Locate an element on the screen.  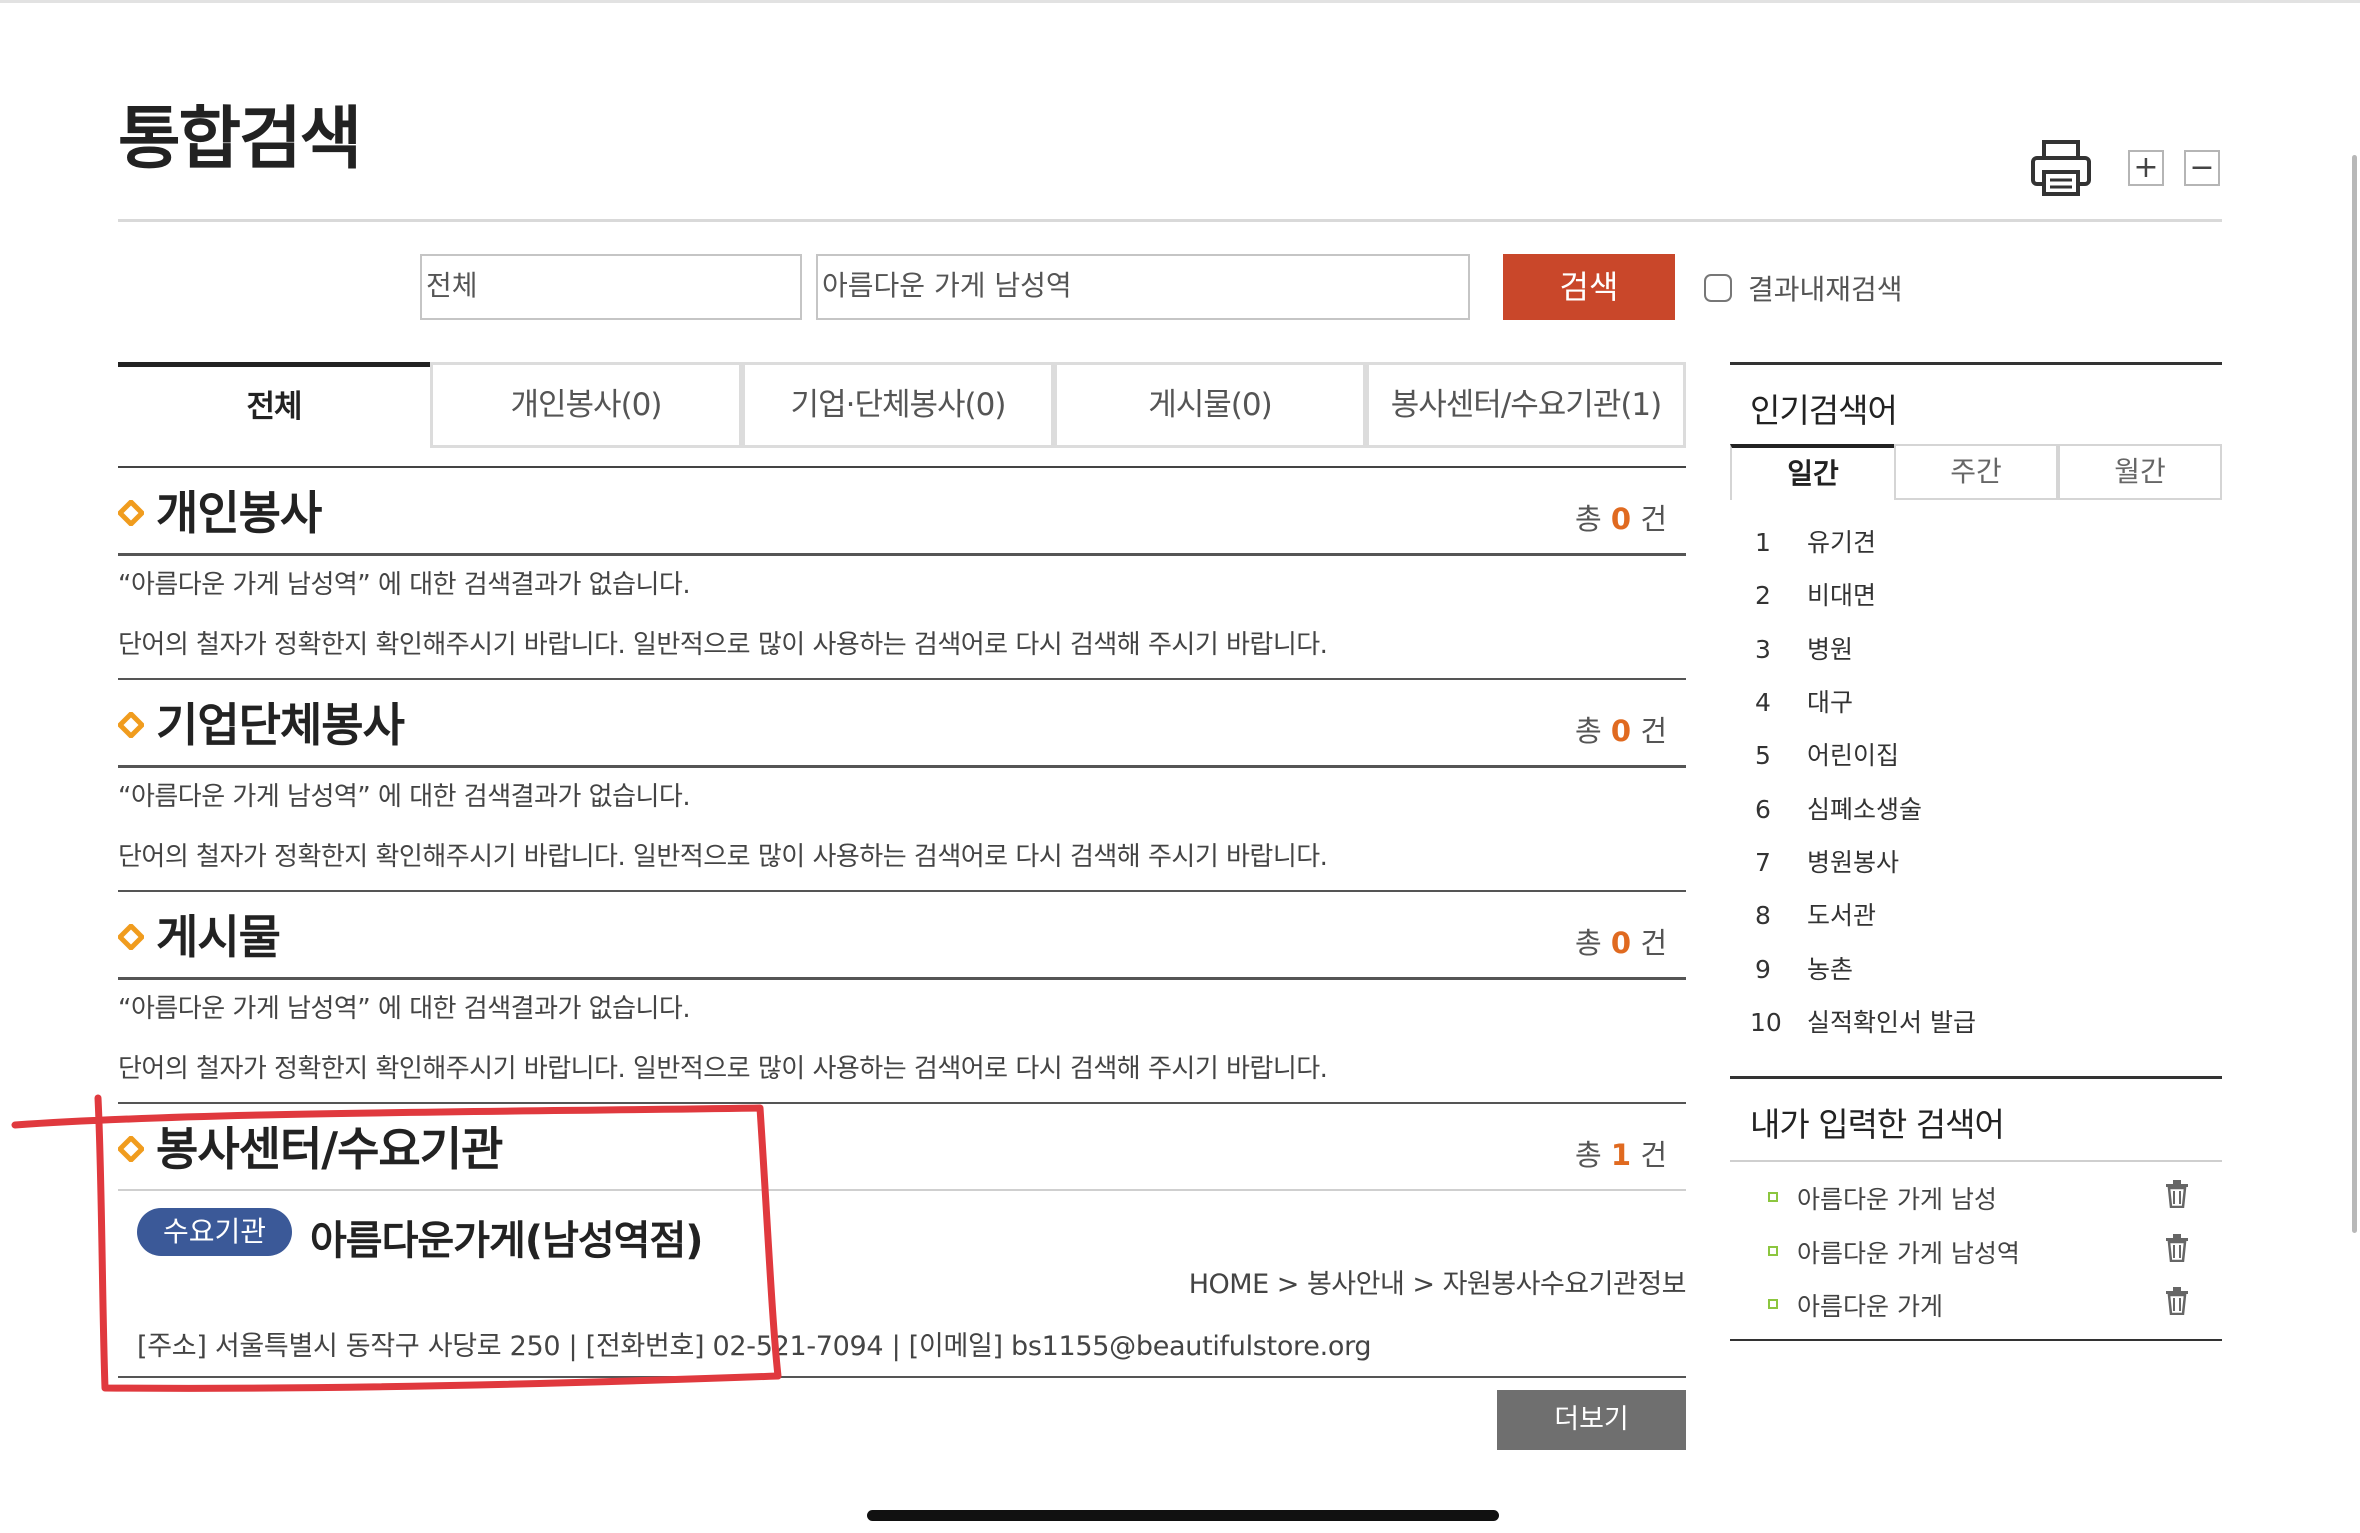
section-title-group: 기업단체봉사 is located at coordinates (280, 725).